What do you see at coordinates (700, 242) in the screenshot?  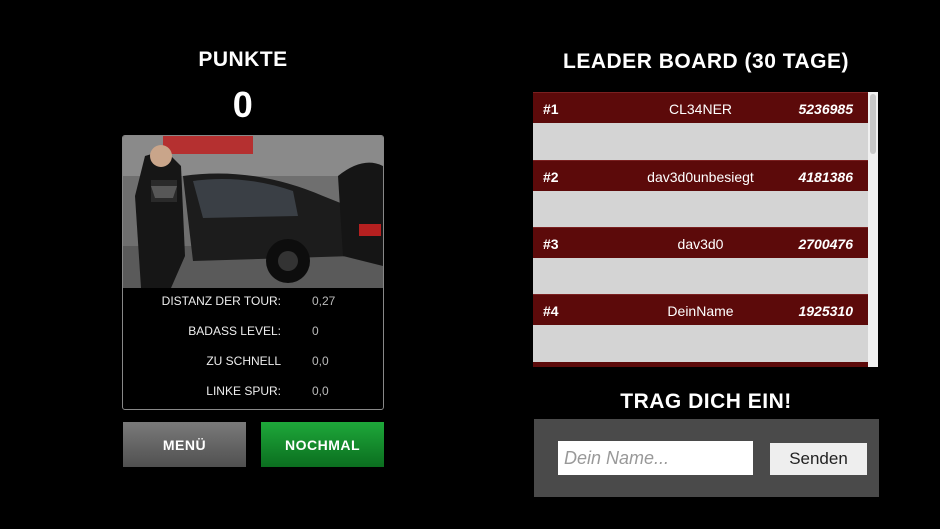 I see `leaderboard-entry-header: dav3d0 #3 2700476` at bounding box center [700, 242].